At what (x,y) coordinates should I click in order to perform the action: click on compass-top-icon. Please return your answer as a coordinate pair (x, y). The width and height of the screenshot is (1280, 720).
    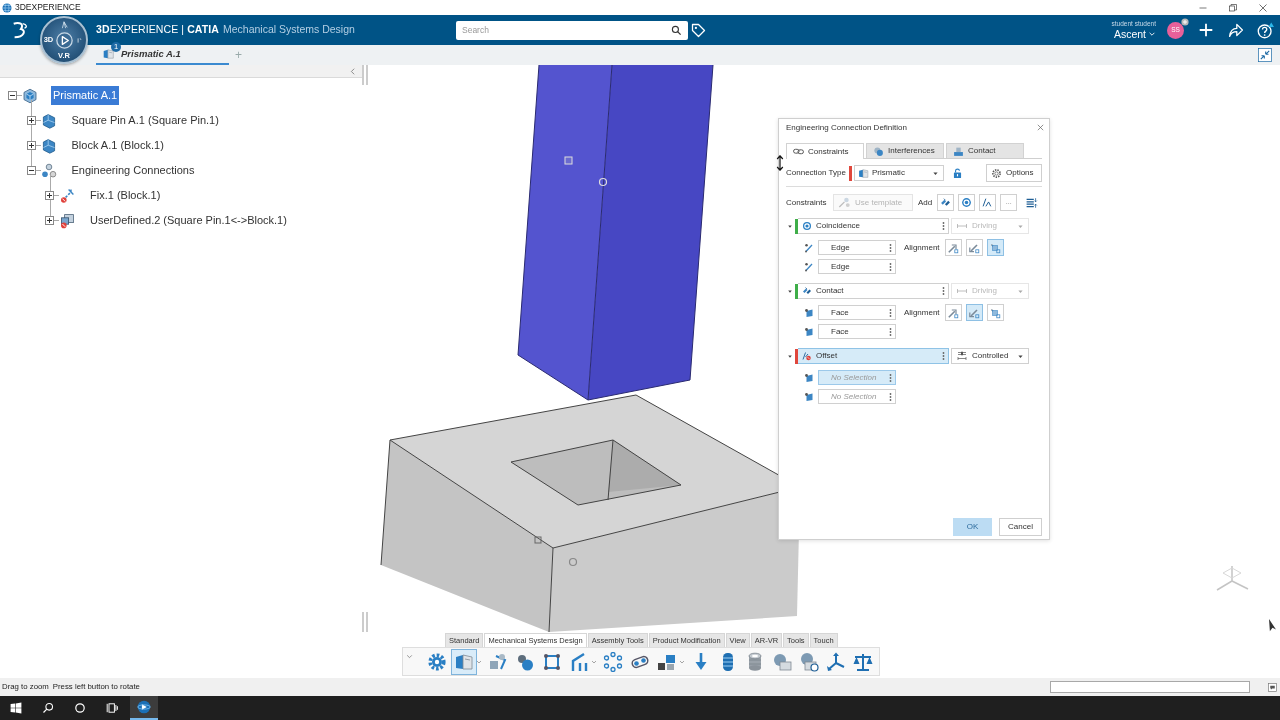
    Looking at the image, I should click on (64, 24).